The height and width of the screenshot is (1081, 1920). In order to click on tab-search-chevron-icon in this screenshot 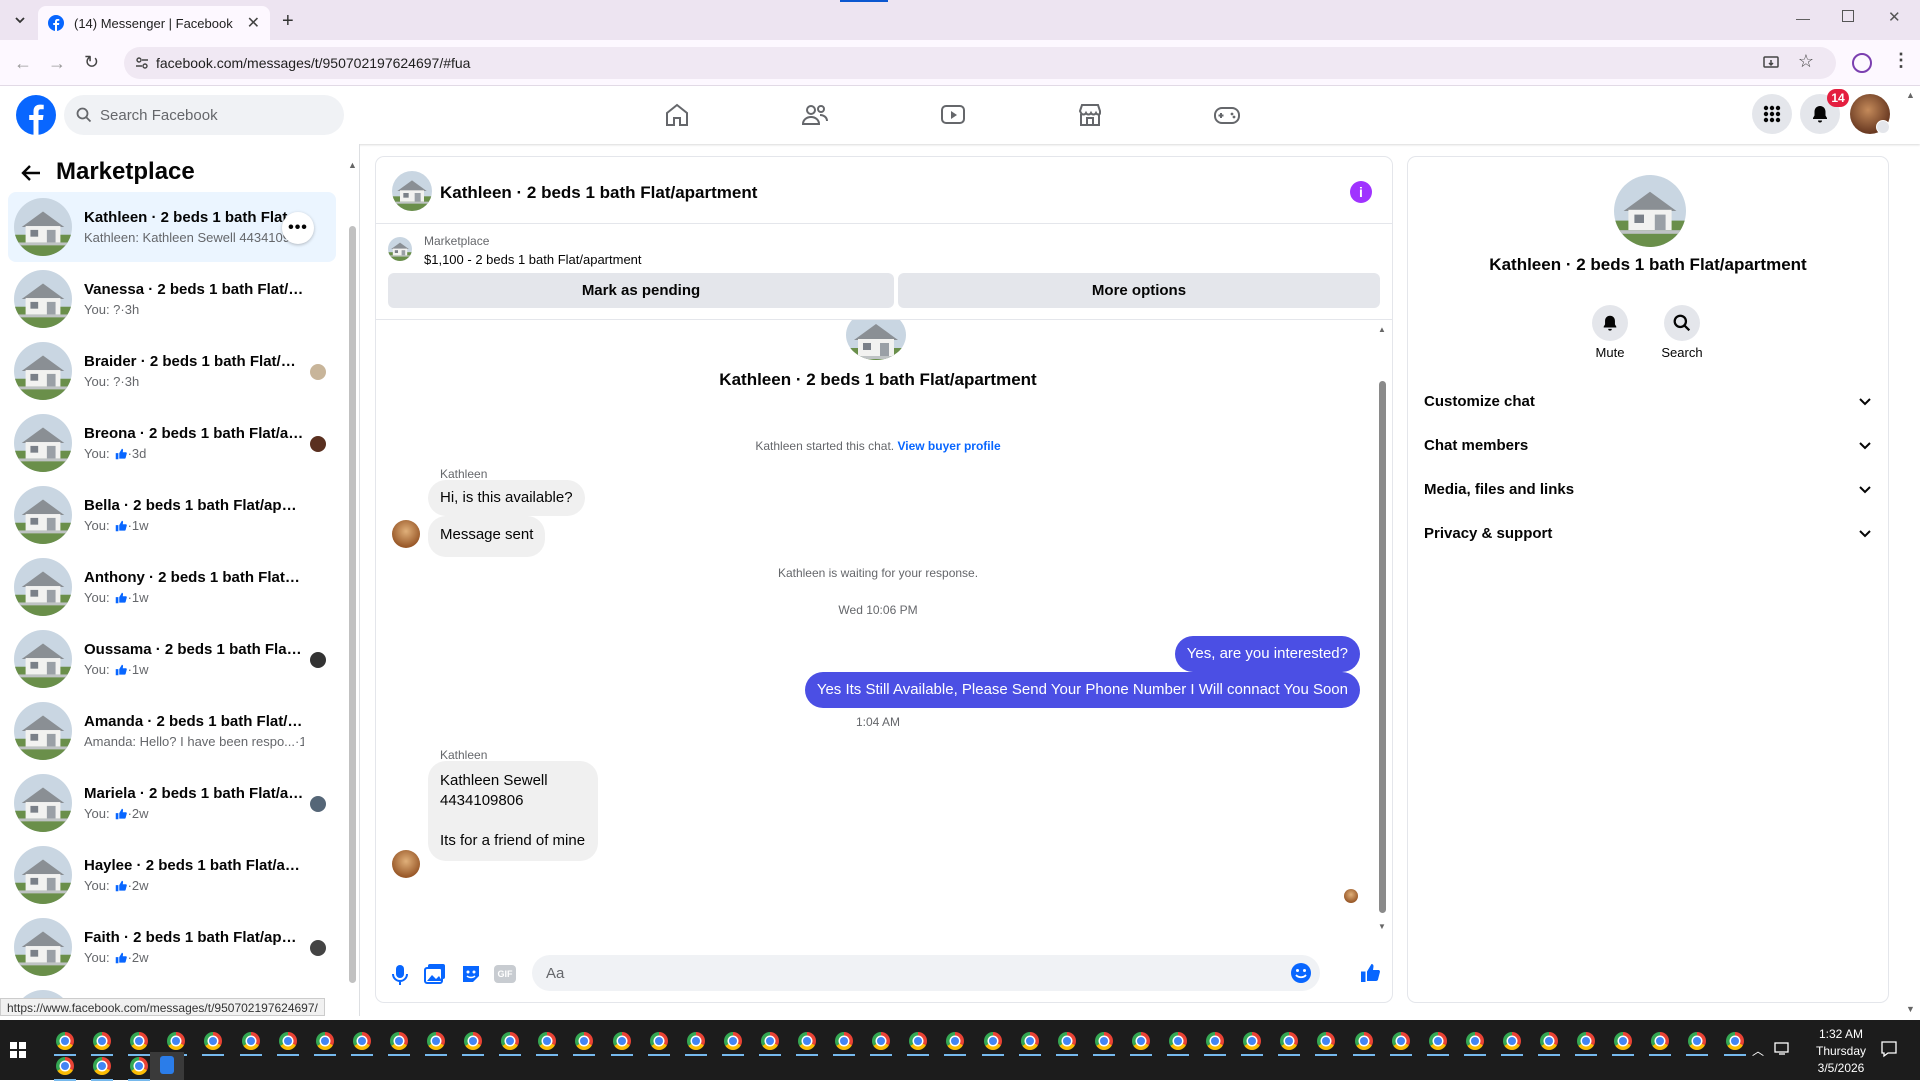, I will do `click(20, 20)`.